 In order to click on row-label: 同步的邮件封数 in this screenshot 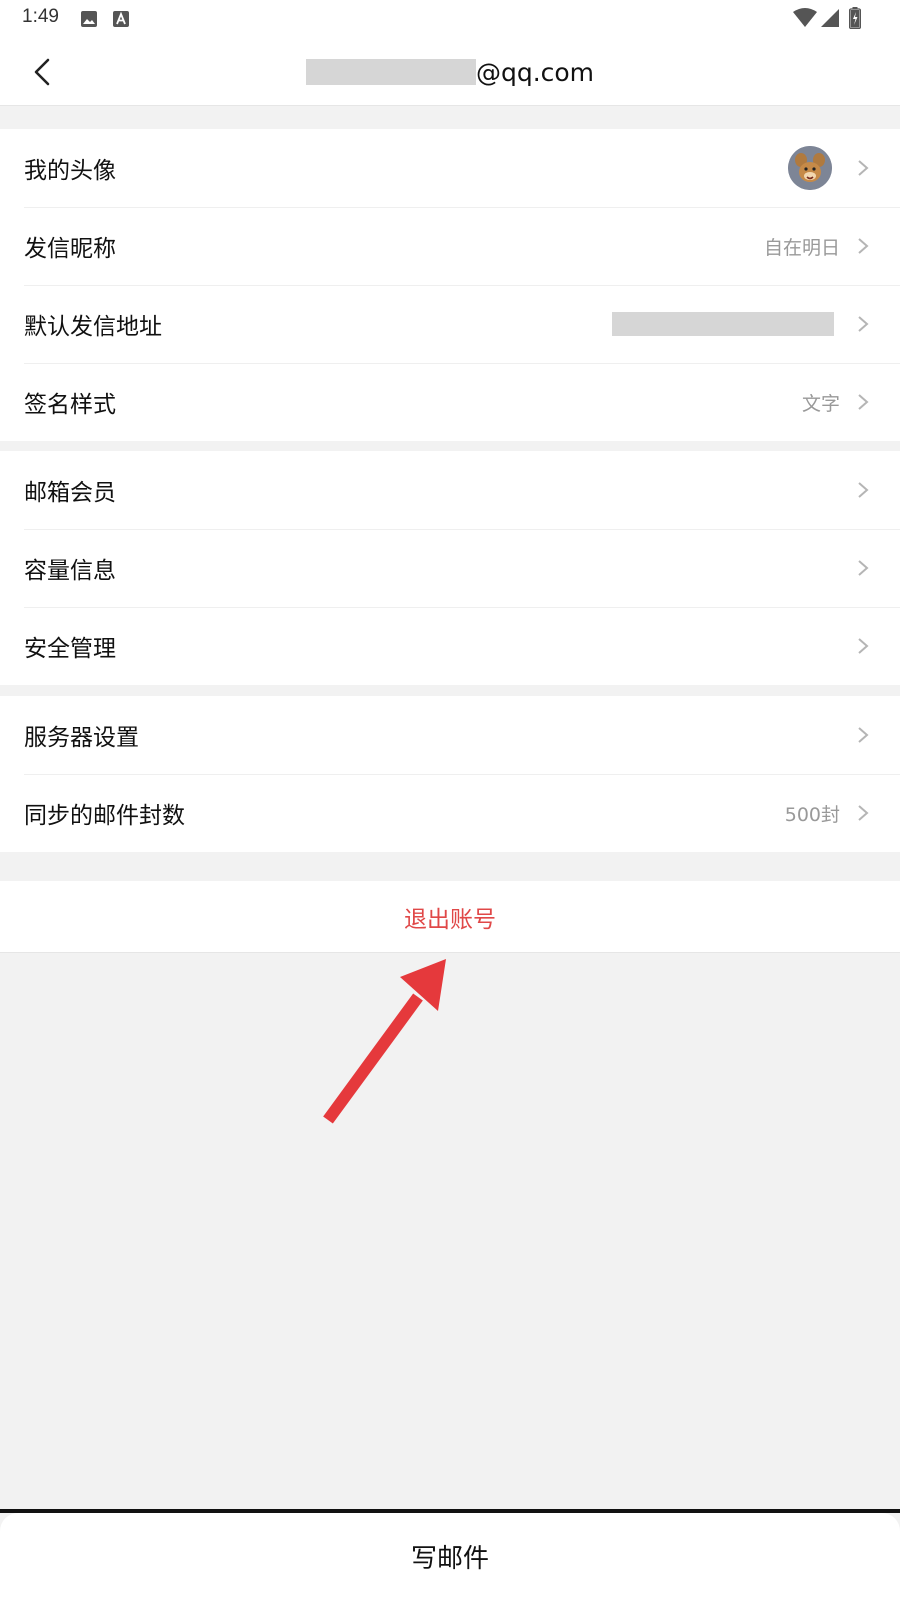, I will do `click(104, 816)`.